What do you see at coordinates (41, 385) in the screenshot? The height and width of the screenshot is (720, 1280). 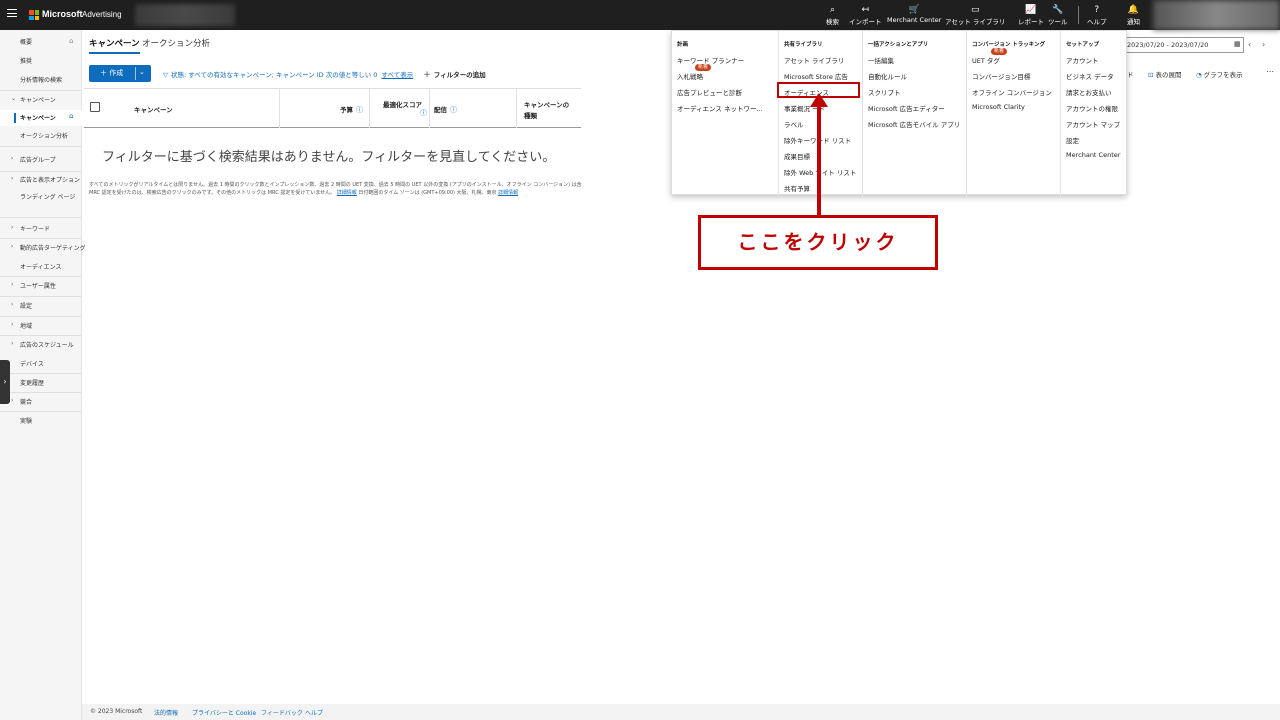 I see `sidebar-item-change-history: 変更履歴` at bounding box center [41, 385].